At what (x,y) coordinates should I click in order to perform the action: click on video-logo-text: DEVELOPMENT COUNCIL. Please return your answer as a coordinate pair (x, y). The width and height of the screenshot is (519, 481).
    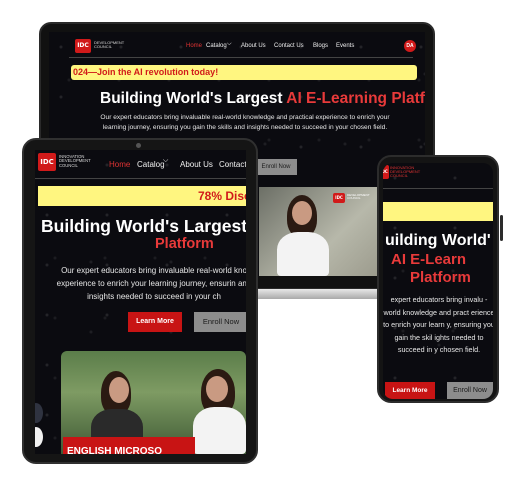
    Looking at the image, I should click on (358, 197).